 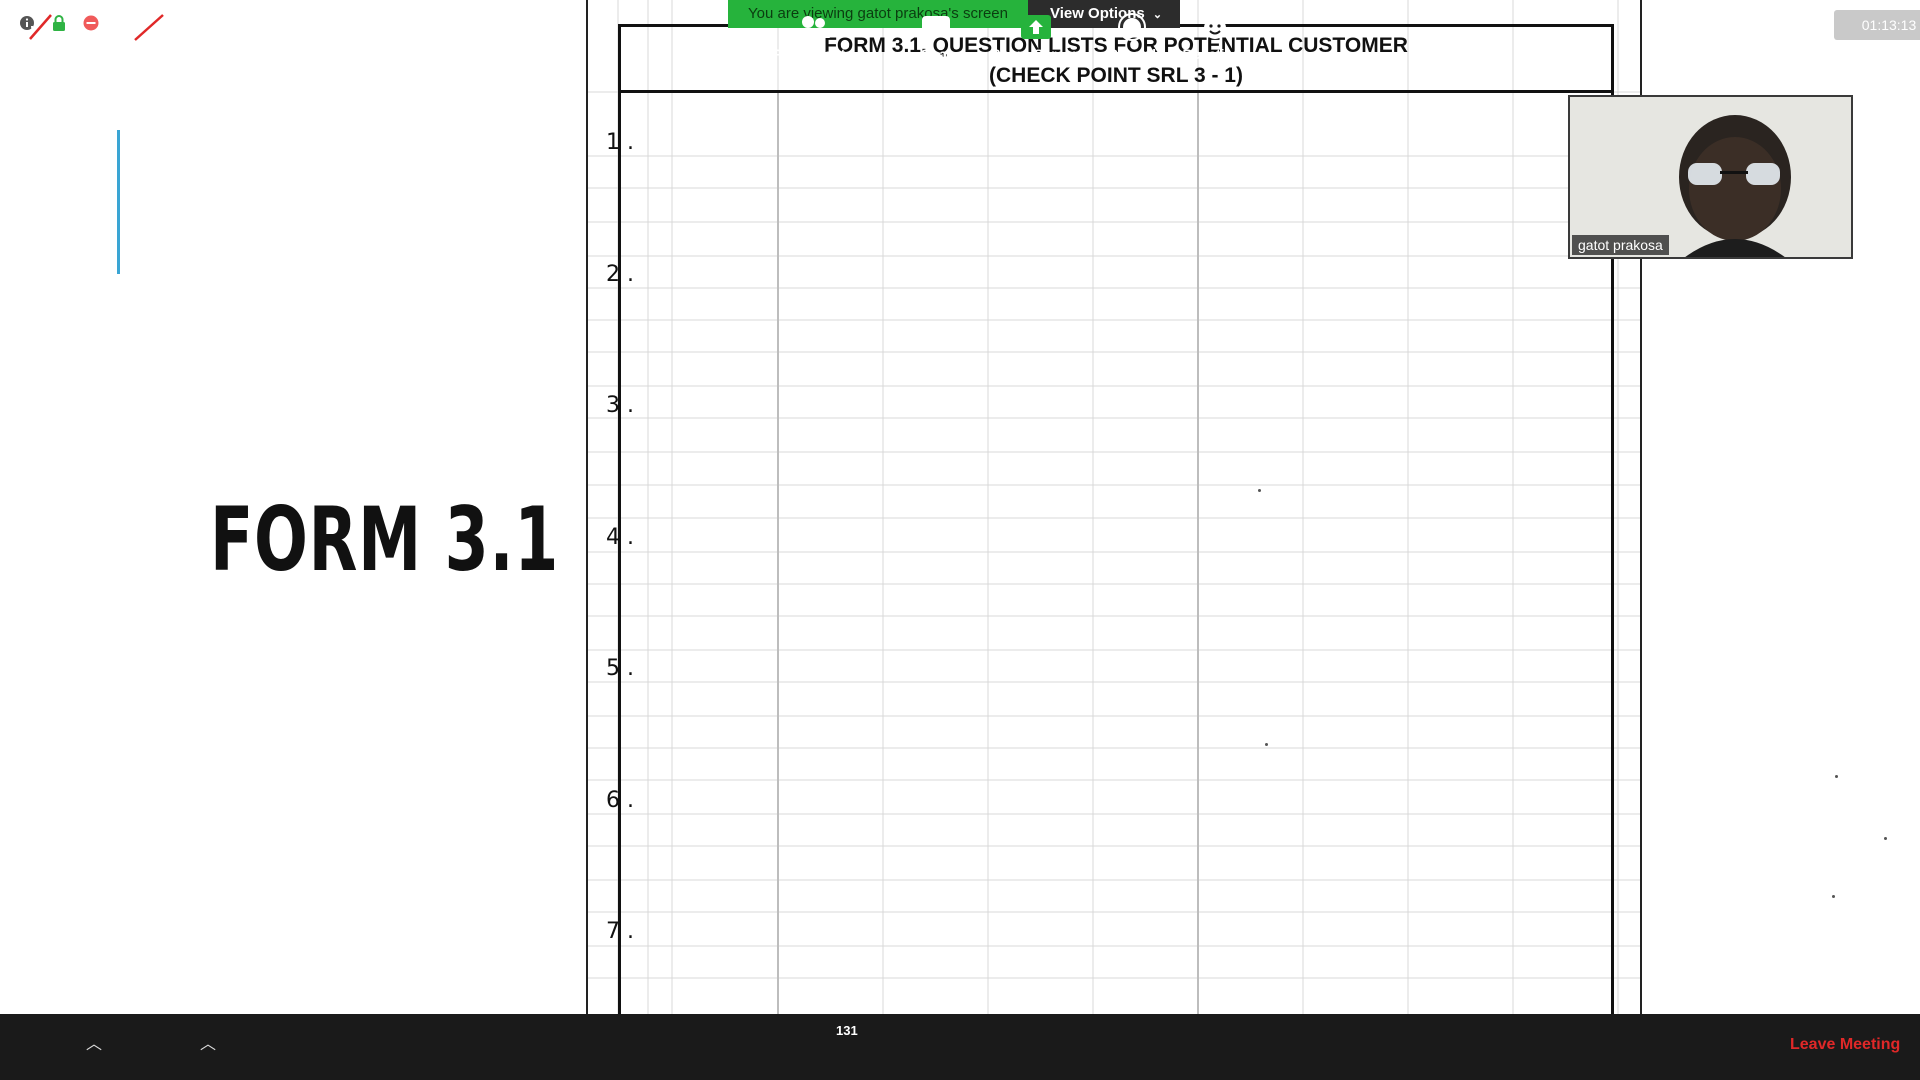 What do you see at coordinates (1620, 245) in the screenshot?
I see `presenter-name-label: gatot prakosa` at bounding box center [1620, 245].